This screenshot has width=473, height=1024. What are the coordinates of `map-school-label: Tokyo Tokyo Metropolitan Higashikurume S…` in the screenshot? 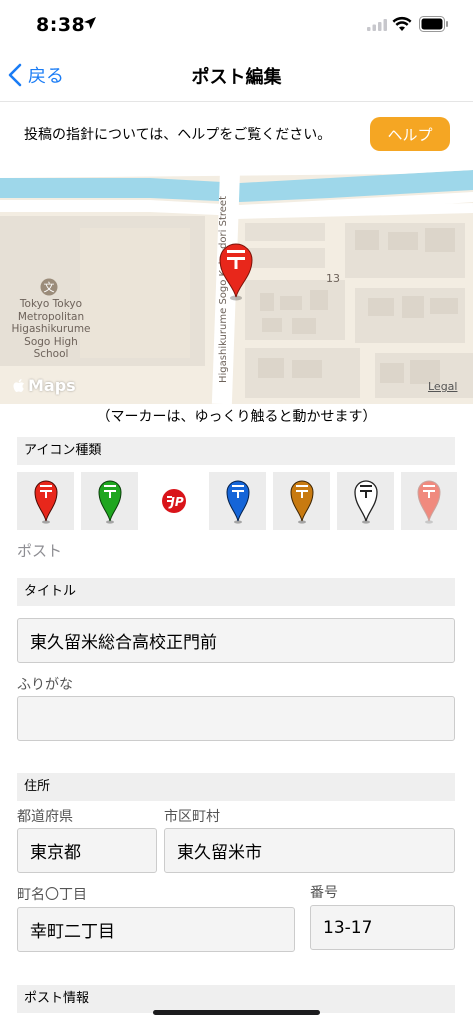 It's located at (51, 329).